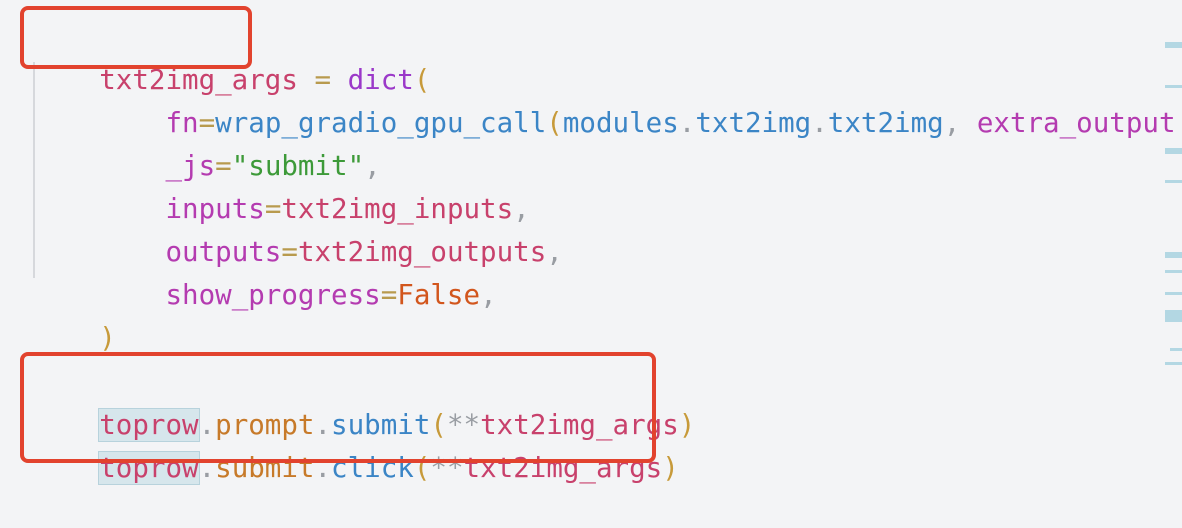 The image size is (1182, 528). What do you see at coordinates (389, 295) in the screenshot?
I see `operator: =` at bounding box center [389, 295].